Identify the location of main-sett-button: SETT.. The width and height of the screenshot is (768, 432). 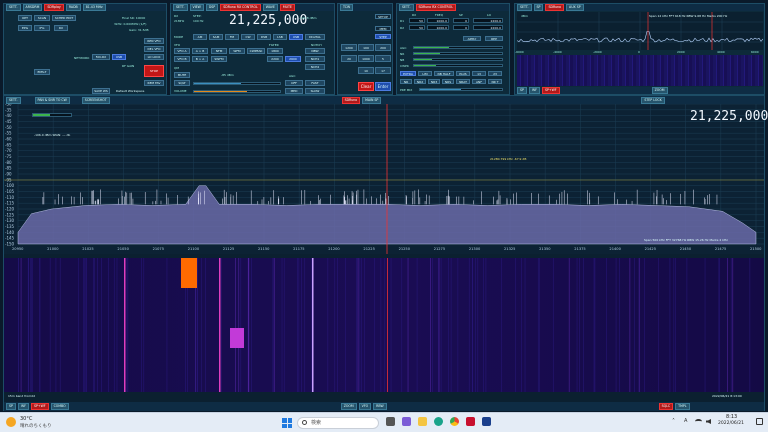
(13, 100).